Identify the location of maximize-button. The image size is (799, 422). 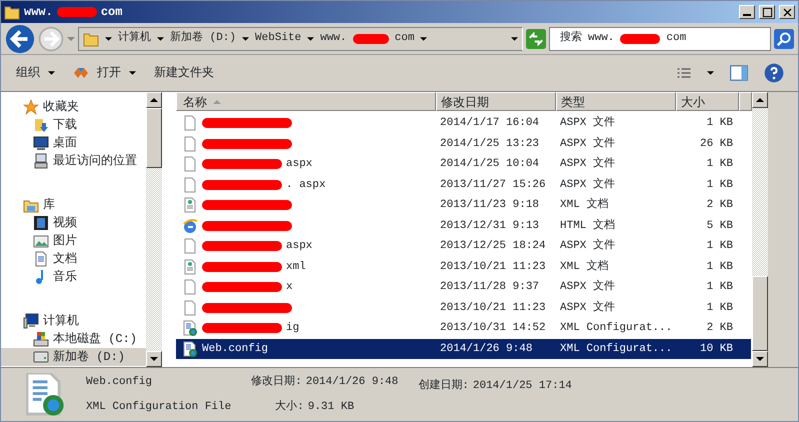
(767, 12).